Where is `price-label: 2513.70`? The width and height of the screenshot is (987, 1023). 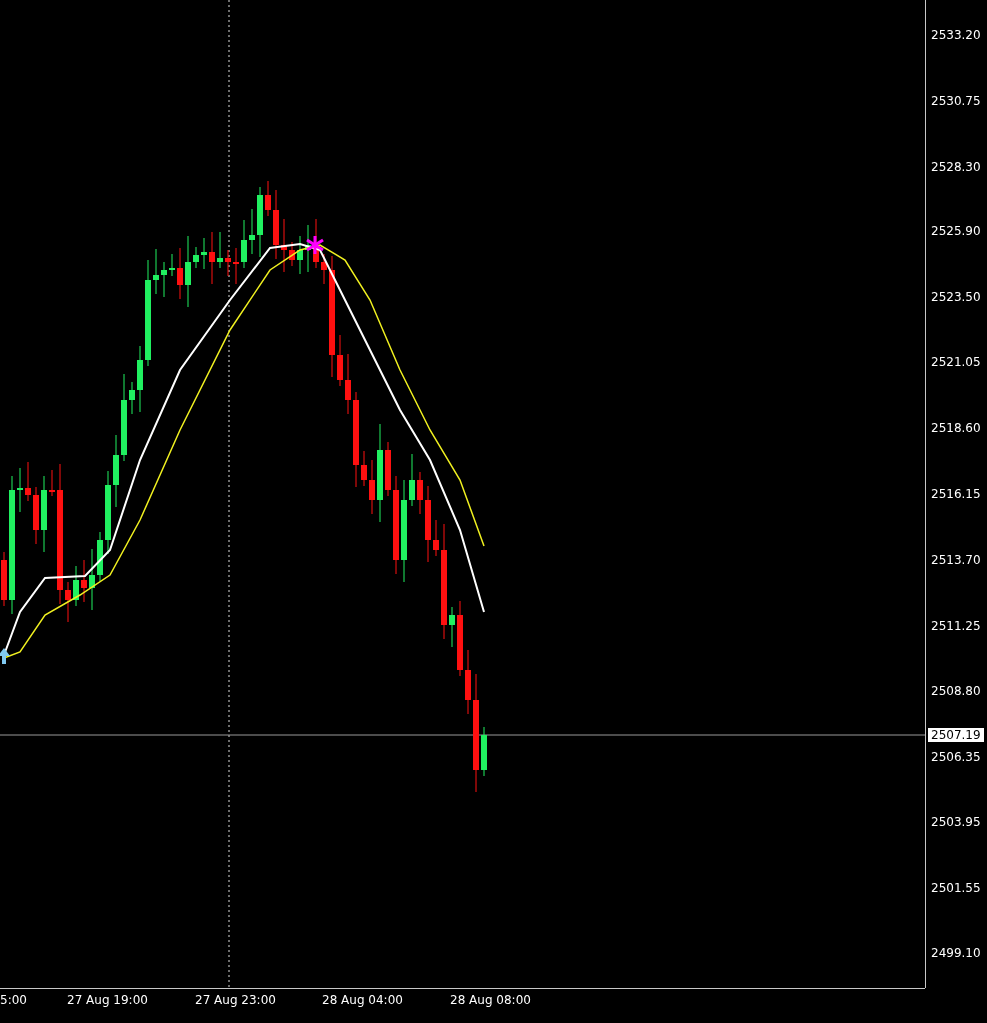
price-label: 2513.70 is located at coordinates (956, 560).